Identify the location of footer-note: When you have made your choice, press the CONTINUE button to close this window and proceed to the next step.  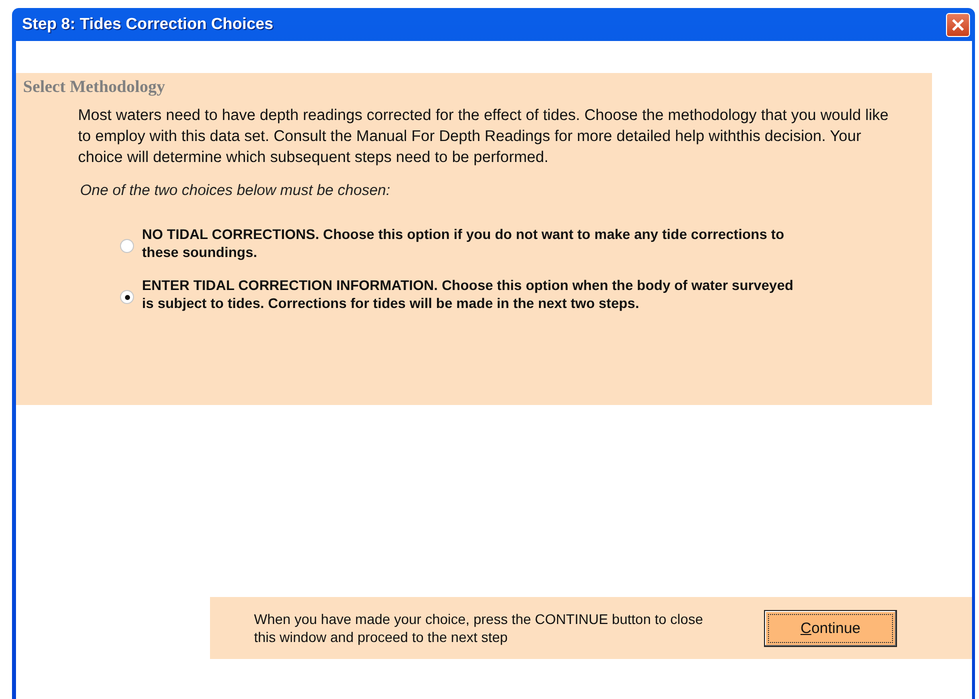
(479, 628).